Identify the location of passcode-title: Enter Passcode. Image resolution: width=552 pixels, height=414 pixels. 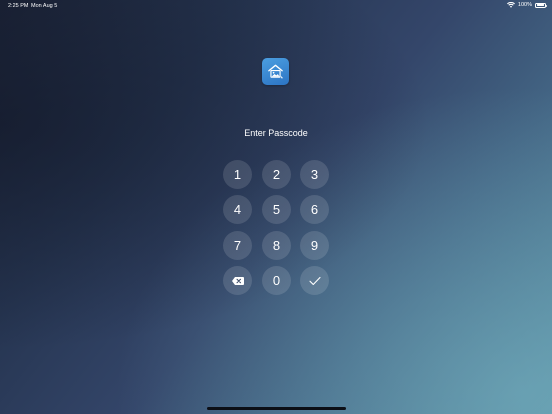
(276, 133).